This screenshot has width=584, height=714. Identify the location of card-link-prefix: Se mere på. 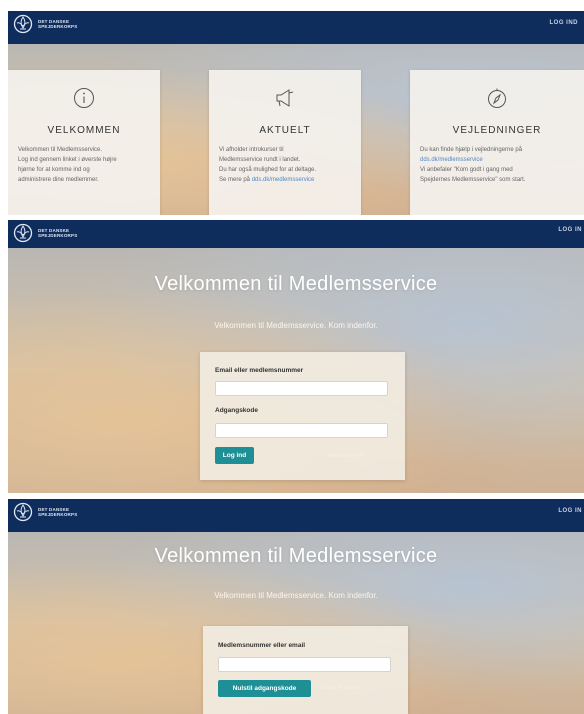
(235, 180).